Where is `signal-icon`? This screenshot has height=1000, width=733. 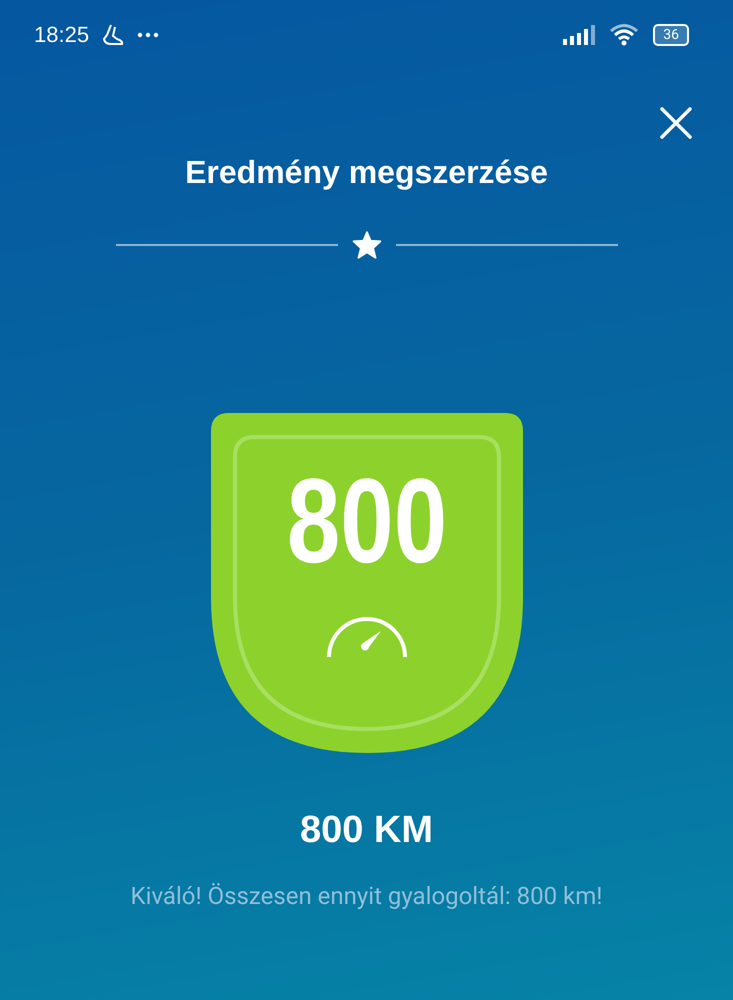
signal-icon is located at coordinates (580, 35).